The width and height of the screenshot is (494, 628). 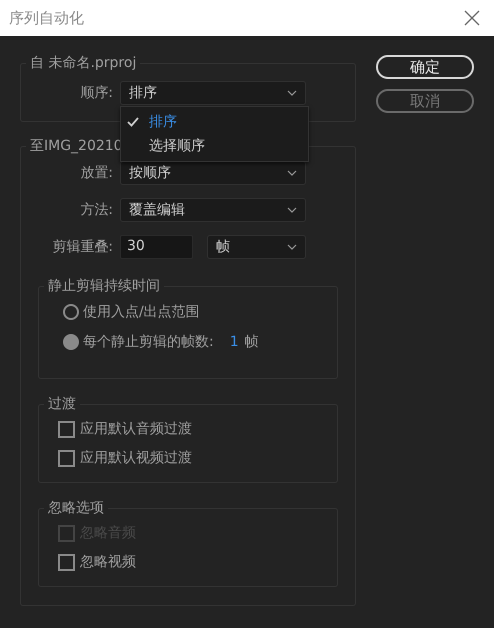 I want to click on field-label: 放置:, so click(x=96, y=173).